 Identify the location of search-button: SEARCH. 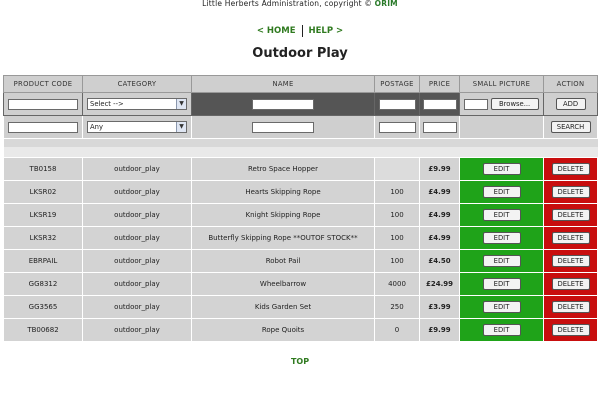
(570, 127).